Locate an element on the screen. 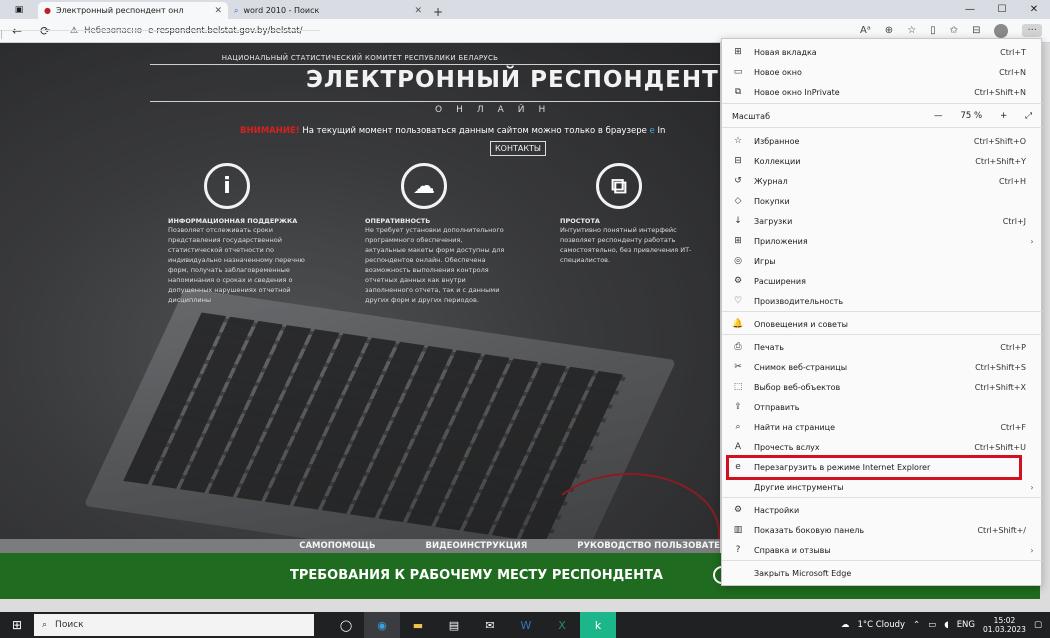 This screenshot has height=638, width=1050. windows-start-icon: ⊞ is located at coordinates (17, 625).